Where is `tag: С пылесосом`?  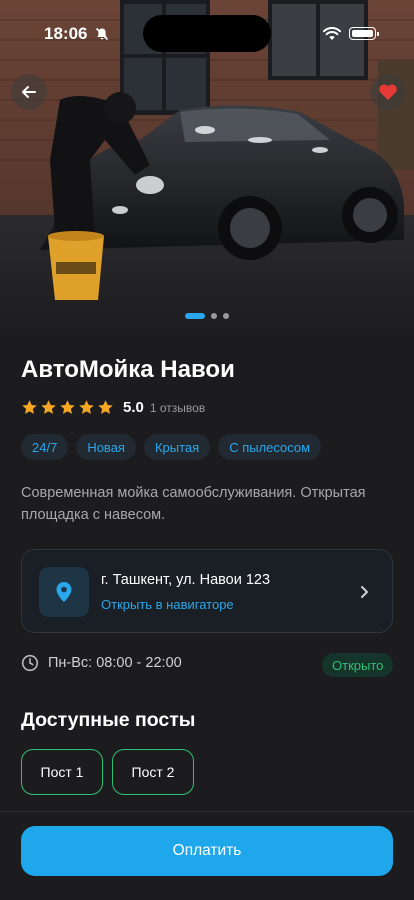 tag: С пылесосом is located at coordinates (270, 447).